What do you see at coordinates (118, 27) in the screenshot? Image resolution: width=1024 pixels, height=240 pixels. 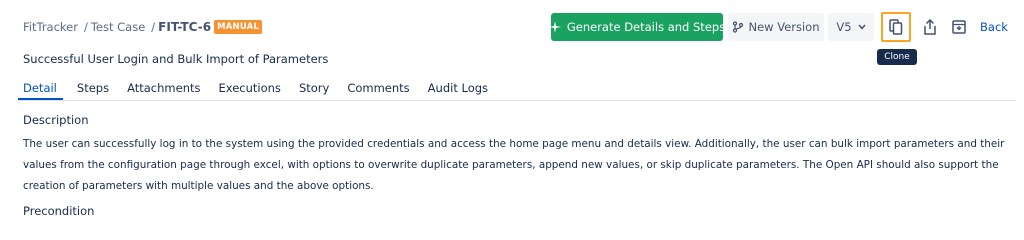 I see `breadcrumb-section: Test Case` at bounding box center [118, 27].